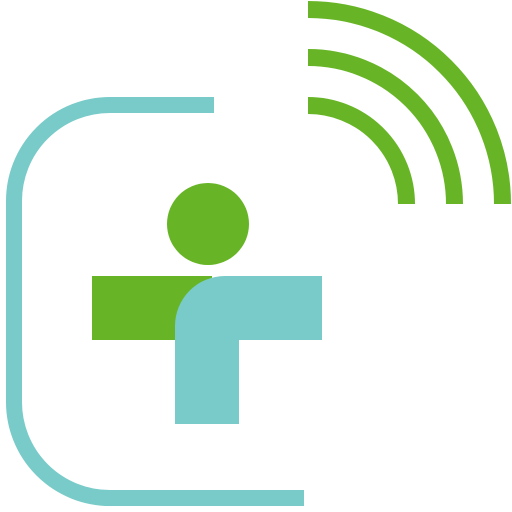 This screenshot has height=512, width=512. Describe the element at coordinates (361, 151) in the screenshot. I see `signal-arc-small` at that location.